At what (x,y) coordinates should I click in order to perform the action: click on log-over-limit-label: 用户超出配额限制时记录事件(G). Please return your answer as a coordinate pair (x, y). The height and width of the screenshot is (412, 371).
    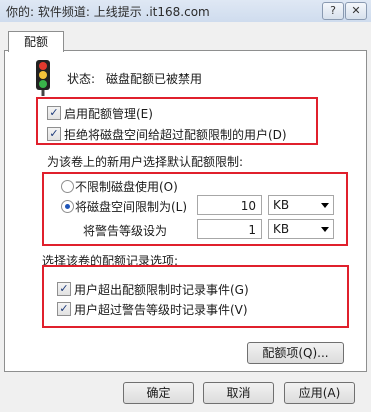
    Looking at the image, I should click on (161, 290).